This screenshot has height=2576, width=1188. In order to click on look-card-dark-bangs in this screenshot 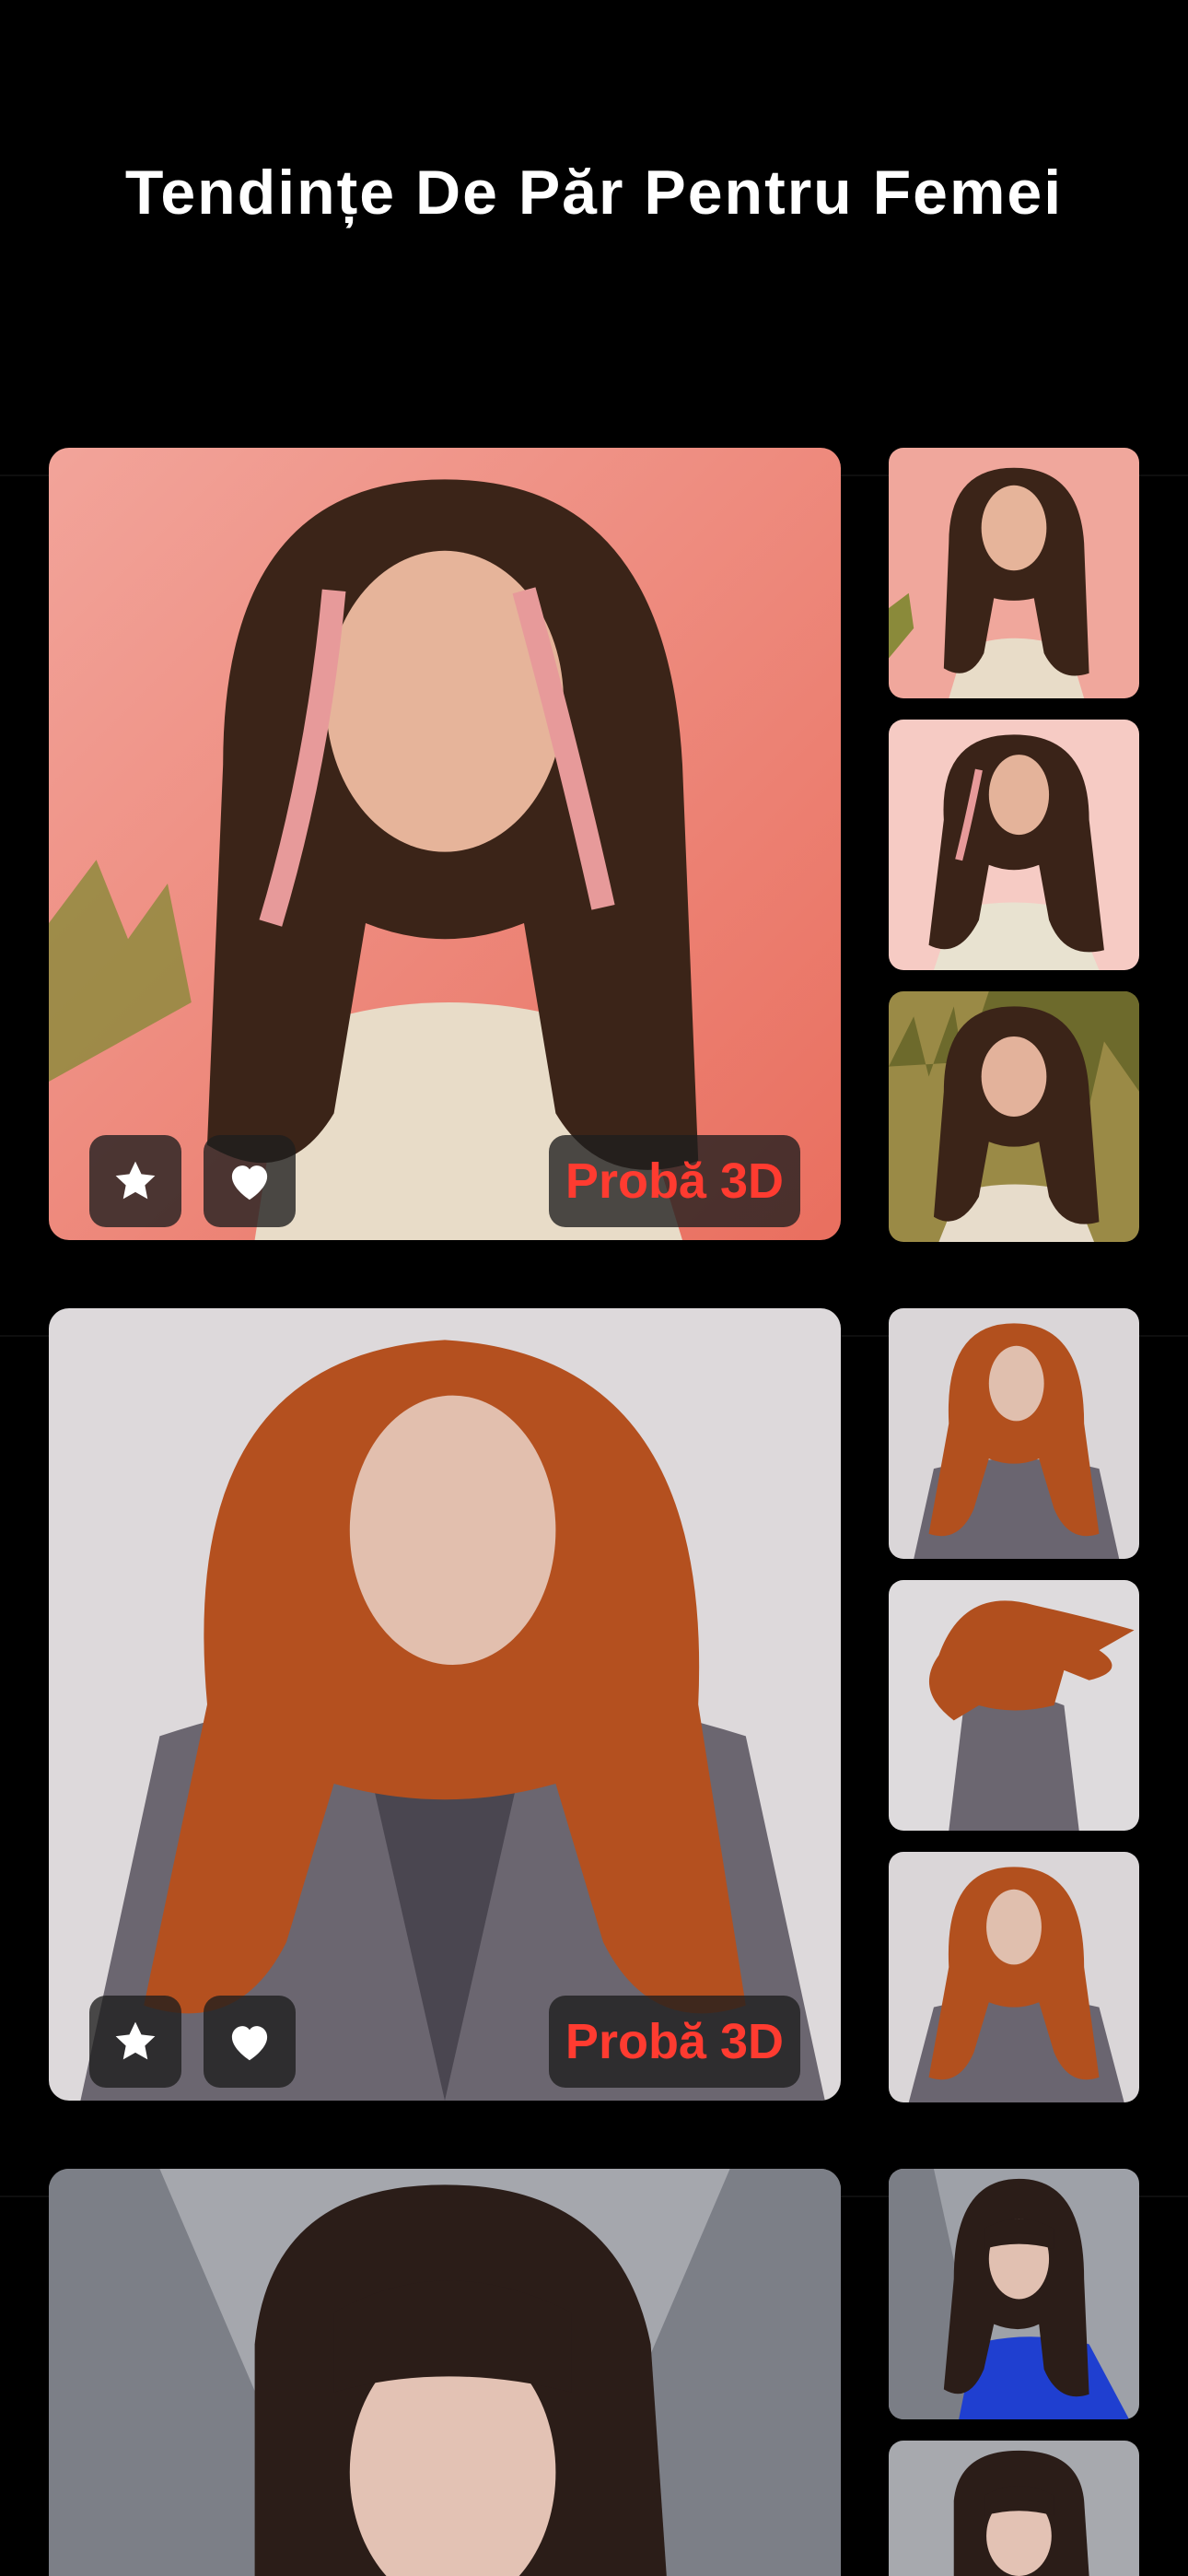, I will do `click(445, 2372)`.